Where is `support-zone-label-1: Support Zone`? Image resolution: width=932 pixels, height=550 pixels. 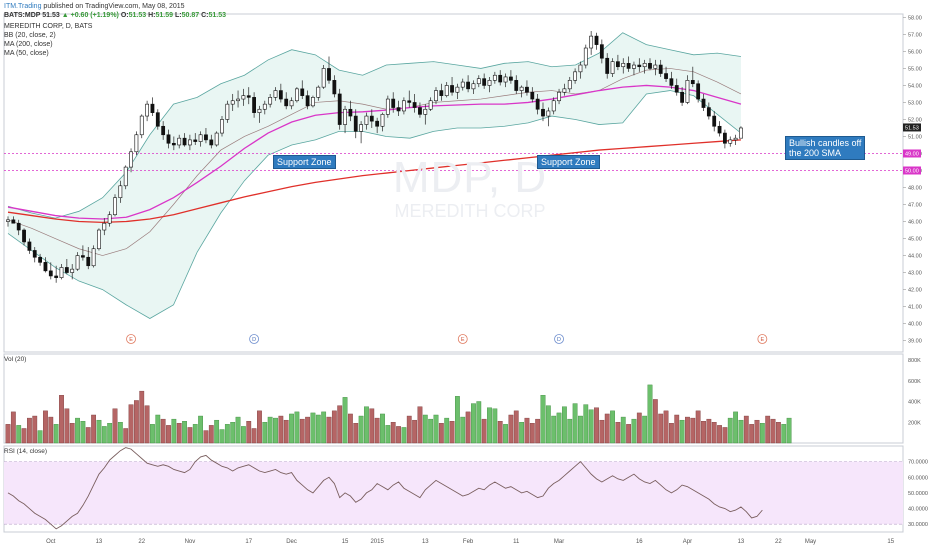 support-zone-label-1: Support Zone is located at coordinates (304, 162).